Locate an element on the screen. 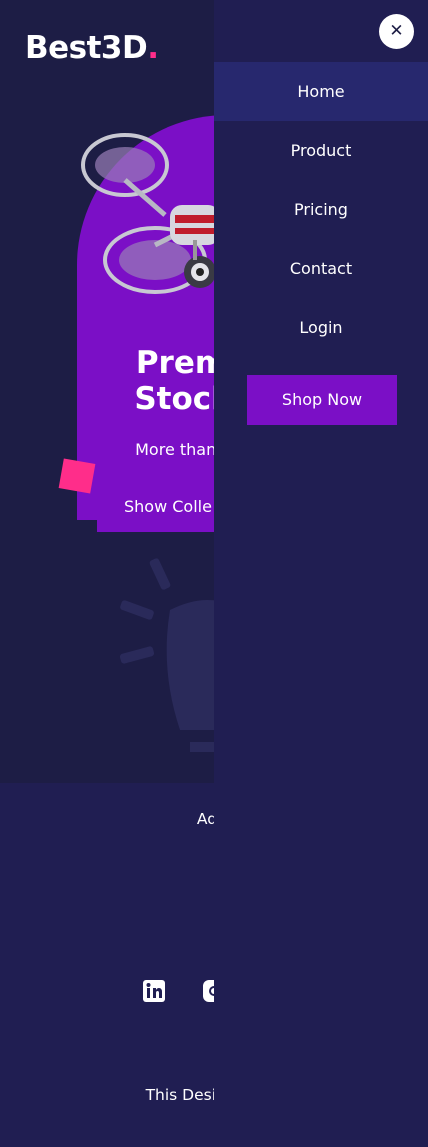 This screenshot has width=428, height=1147. nav-item-login: Login is located at coordinates (321, 327).